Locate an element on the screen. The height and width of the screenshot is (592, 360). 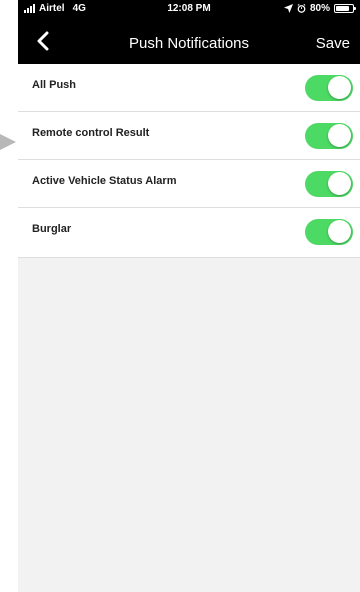
status-bar: Airtel 4G 12:08 PM 80% is located at coordinates (189, 9).